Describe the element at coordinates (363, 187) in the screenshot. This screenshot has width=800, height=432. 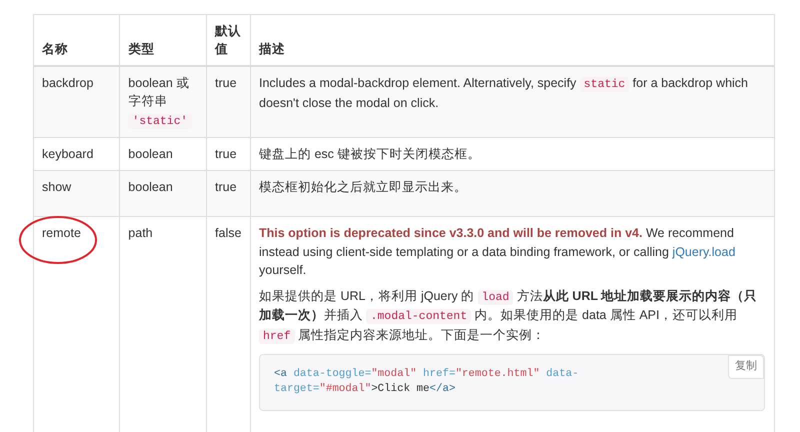
I see `description-text: 模态框初始化之后就立即显示出来。` at that location.